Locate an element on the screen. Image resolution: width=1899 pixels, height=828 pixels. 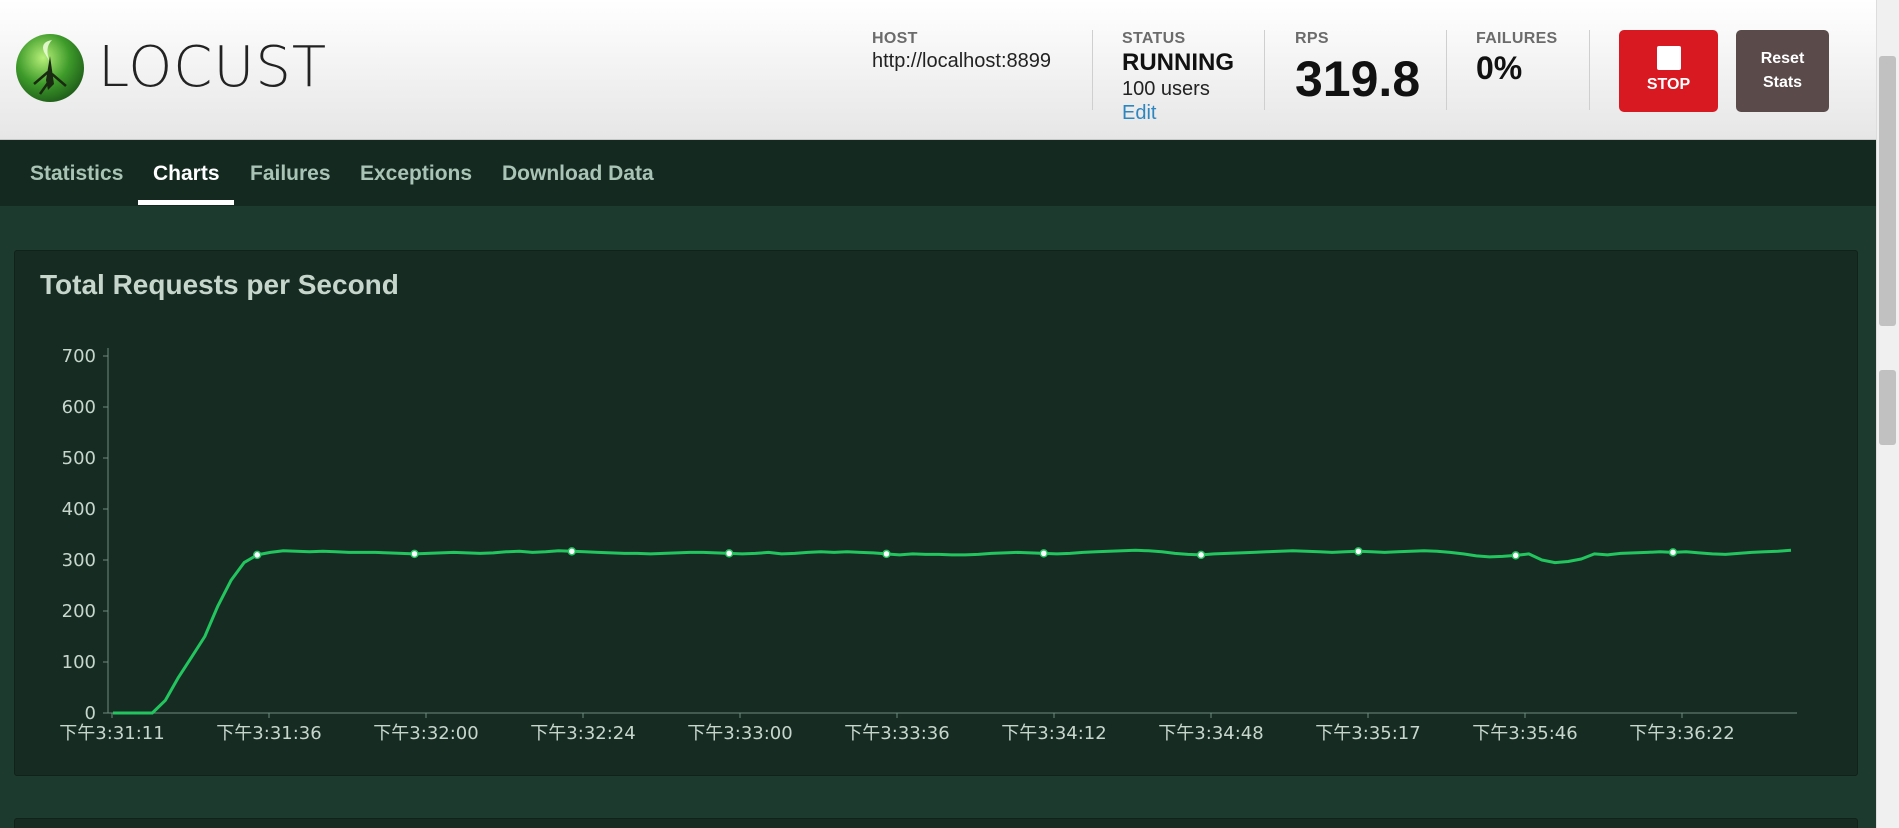
x-tick-label: 下午3:34:12 is located at coordinates (1053, 733).